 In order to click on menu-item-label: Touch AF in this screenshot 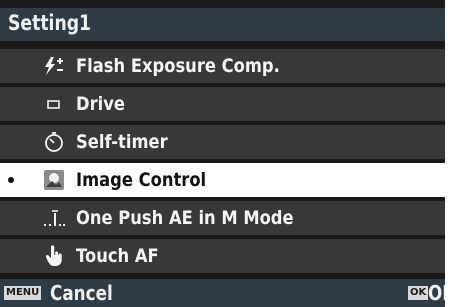, I will do `click(117, 256)`.